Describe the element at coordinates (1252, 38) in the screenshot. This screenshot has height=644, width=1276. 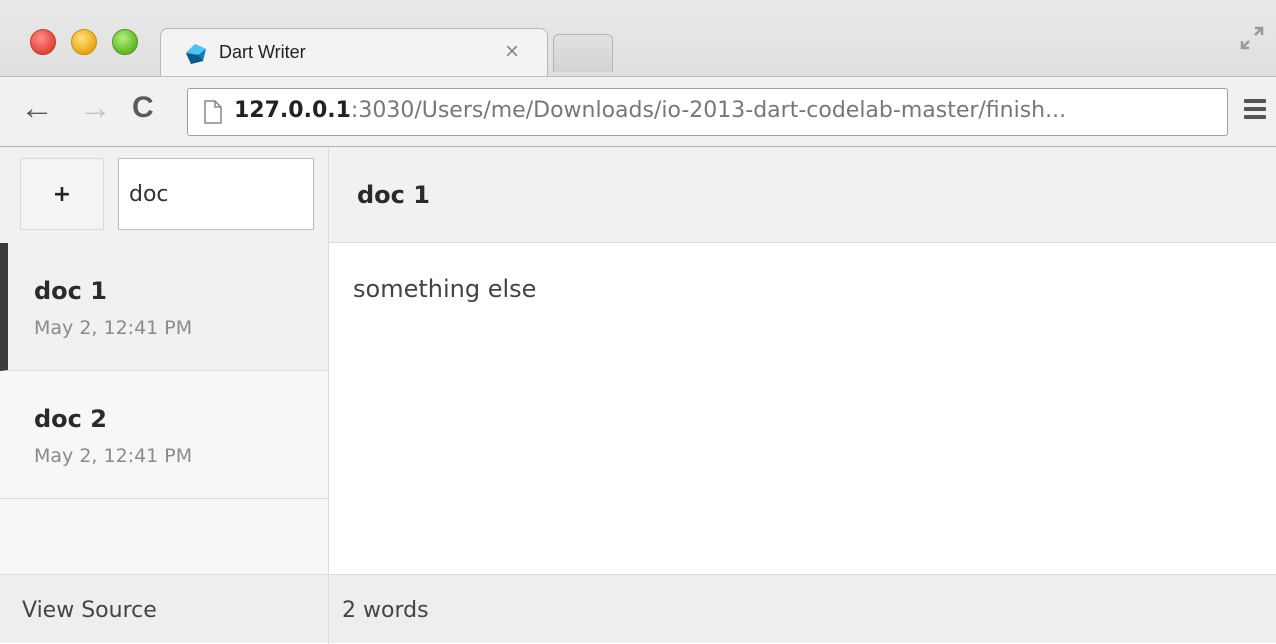
I see `fullscreen-icon` at that location.